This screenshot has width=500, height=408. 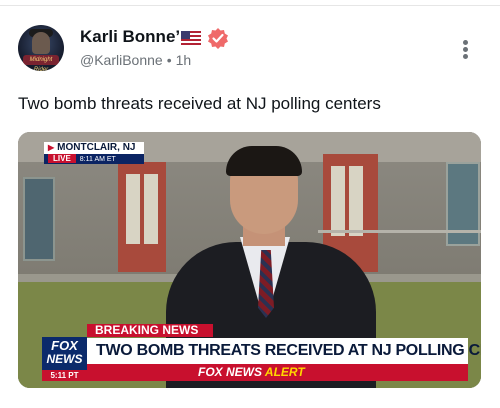 I want to click on author-handle: @KarliBonne, so click(x=121, y=60).